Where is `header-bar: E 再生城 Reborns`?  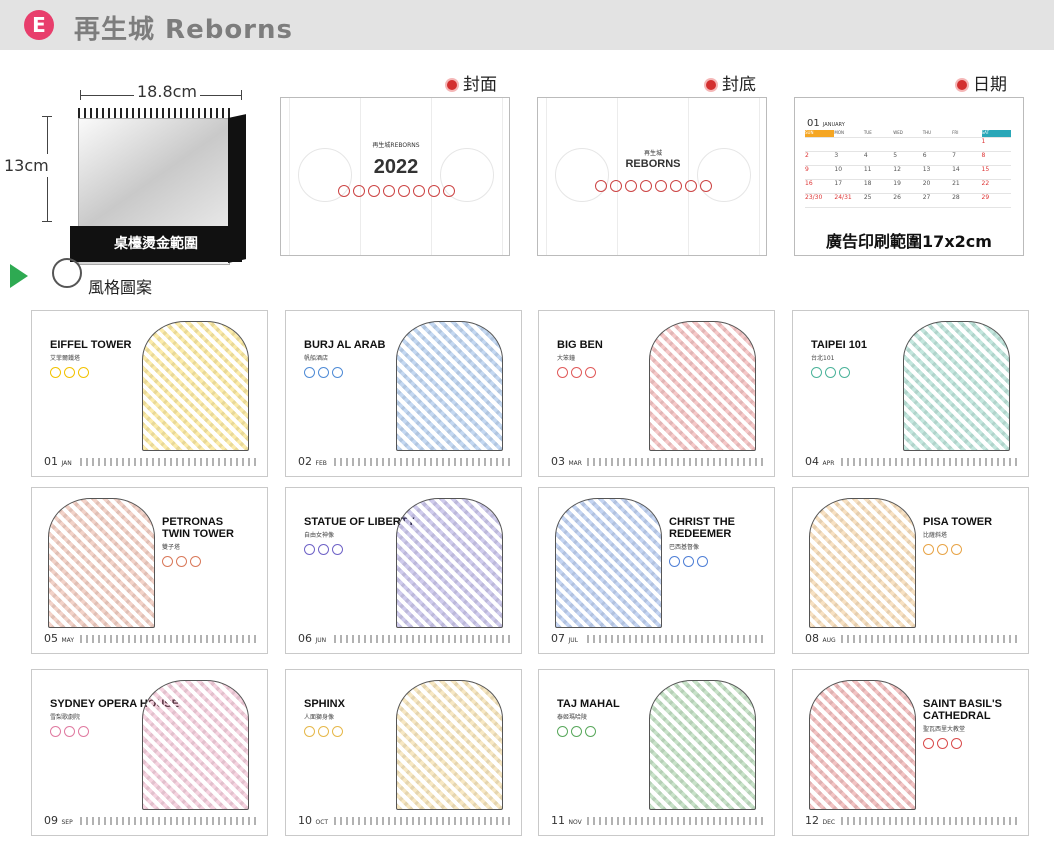
header-bar: E 再生城 Reborns is located at coordinates (527, 25).